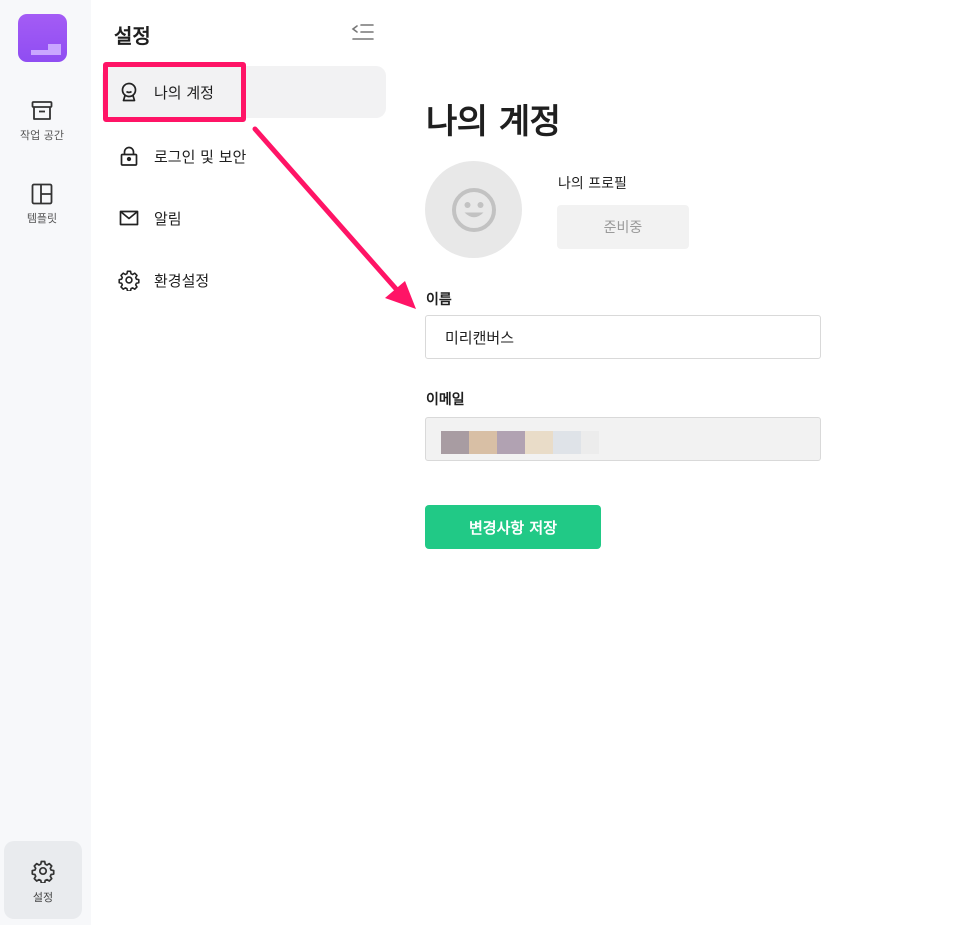  What do you see at coordinates (513, 527) in the screenshot?
I see `save-changes-button: 변경사항 저장` at bounding box center [513, 527].